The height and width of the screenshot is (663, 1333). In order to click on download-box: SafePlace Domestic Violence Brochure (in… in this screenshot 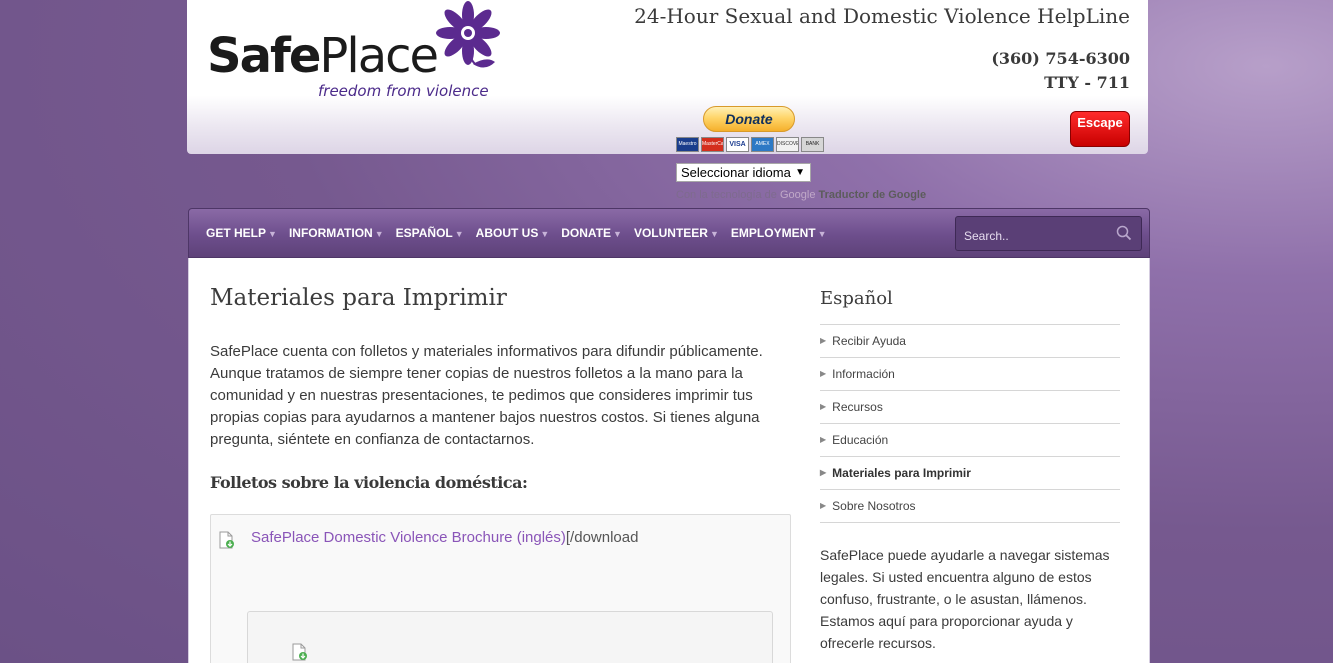, I will do `click(500, 588)`.